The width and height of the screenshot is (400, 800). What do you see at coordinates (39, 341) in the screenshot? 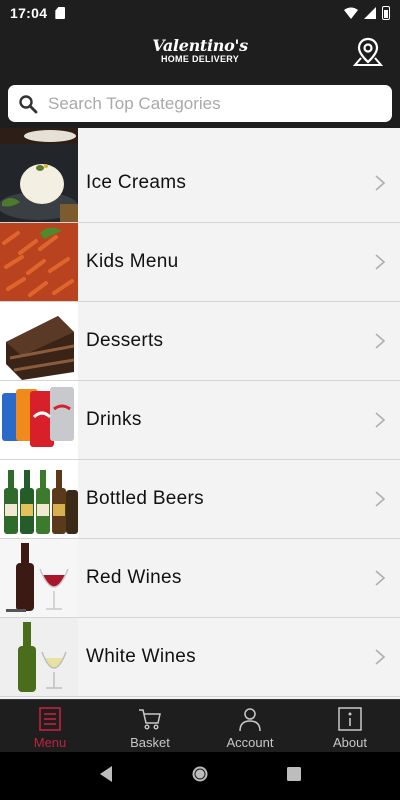
I see `cake-photo-icon` at bounding box center [39, 341].